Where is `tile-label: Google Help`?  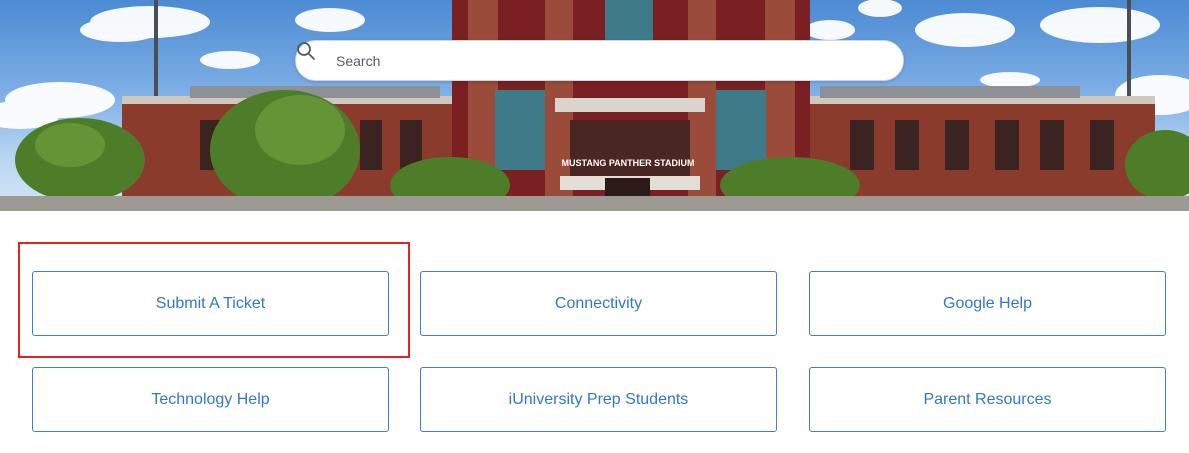 tile-label: Google Help is located at coordinates (987, 303).